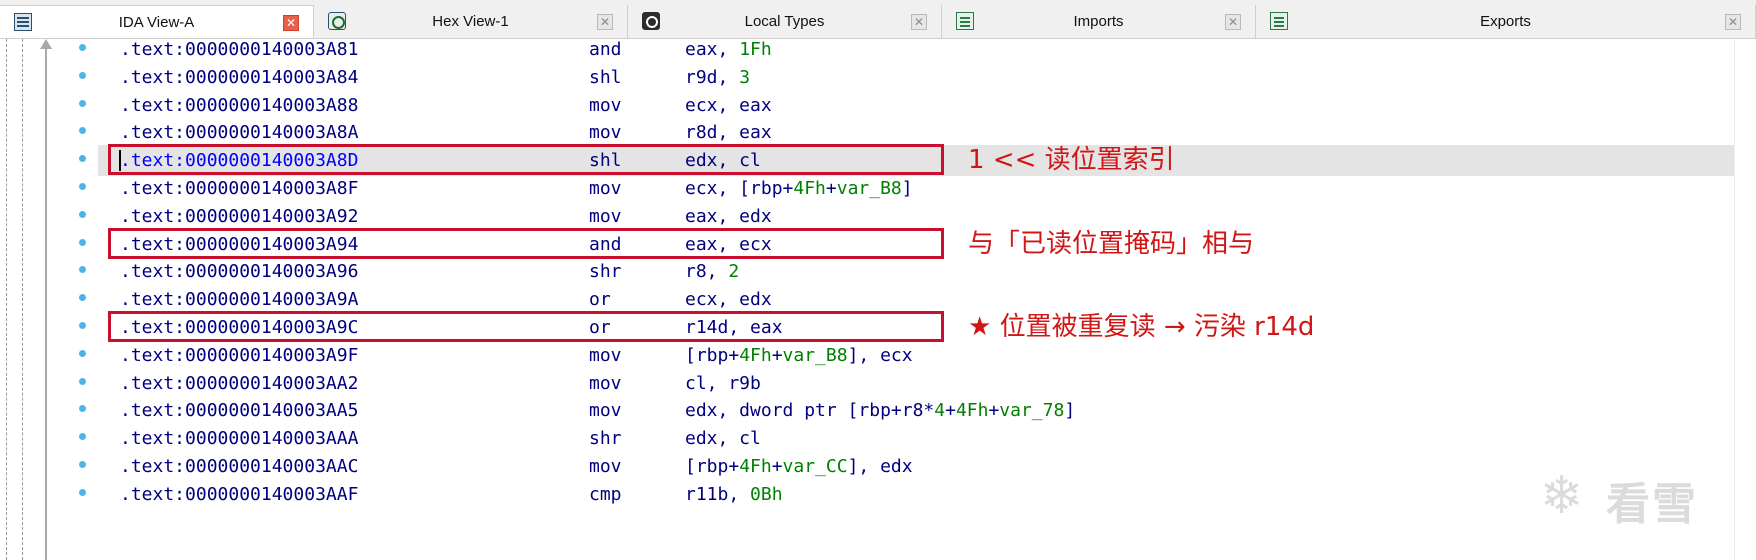 This screenshot has width=1756, height=560. Describe the element at coordinates (916, 77) in the screenshot. I see `code-line: .text:0000000140003A84 shl r9d, 3` at that location.